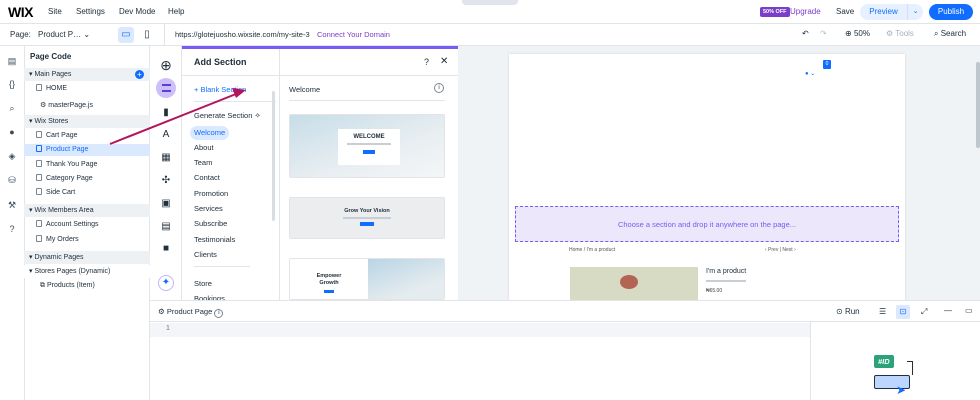  I want to click on cursor-icon: ➤, so click(901, 390).